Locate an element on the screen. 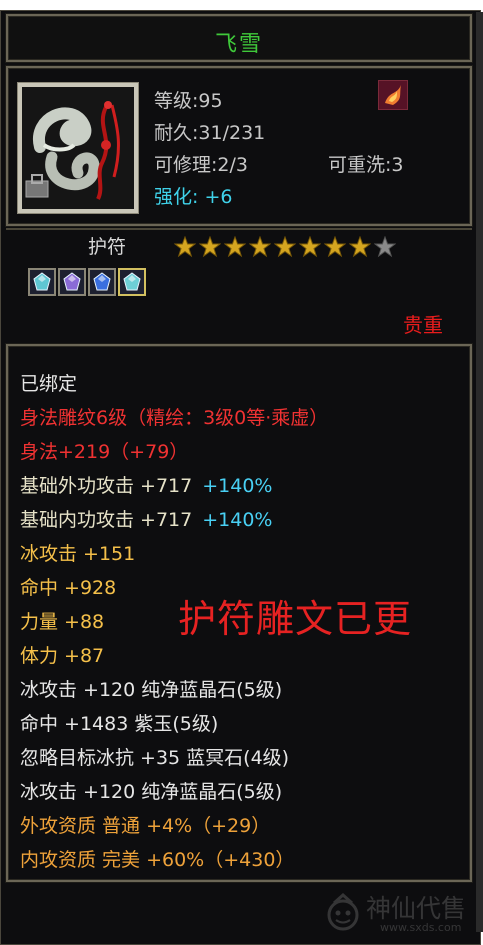 This screenshot has width=483, height=945. skill-badge-icon is located at coordinates (393, 95).